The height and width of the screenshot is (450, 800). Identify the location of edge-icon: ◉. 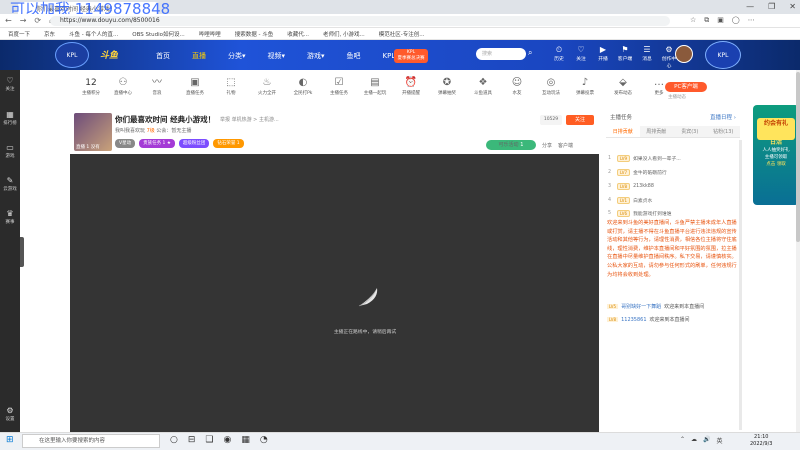
(227, 440).